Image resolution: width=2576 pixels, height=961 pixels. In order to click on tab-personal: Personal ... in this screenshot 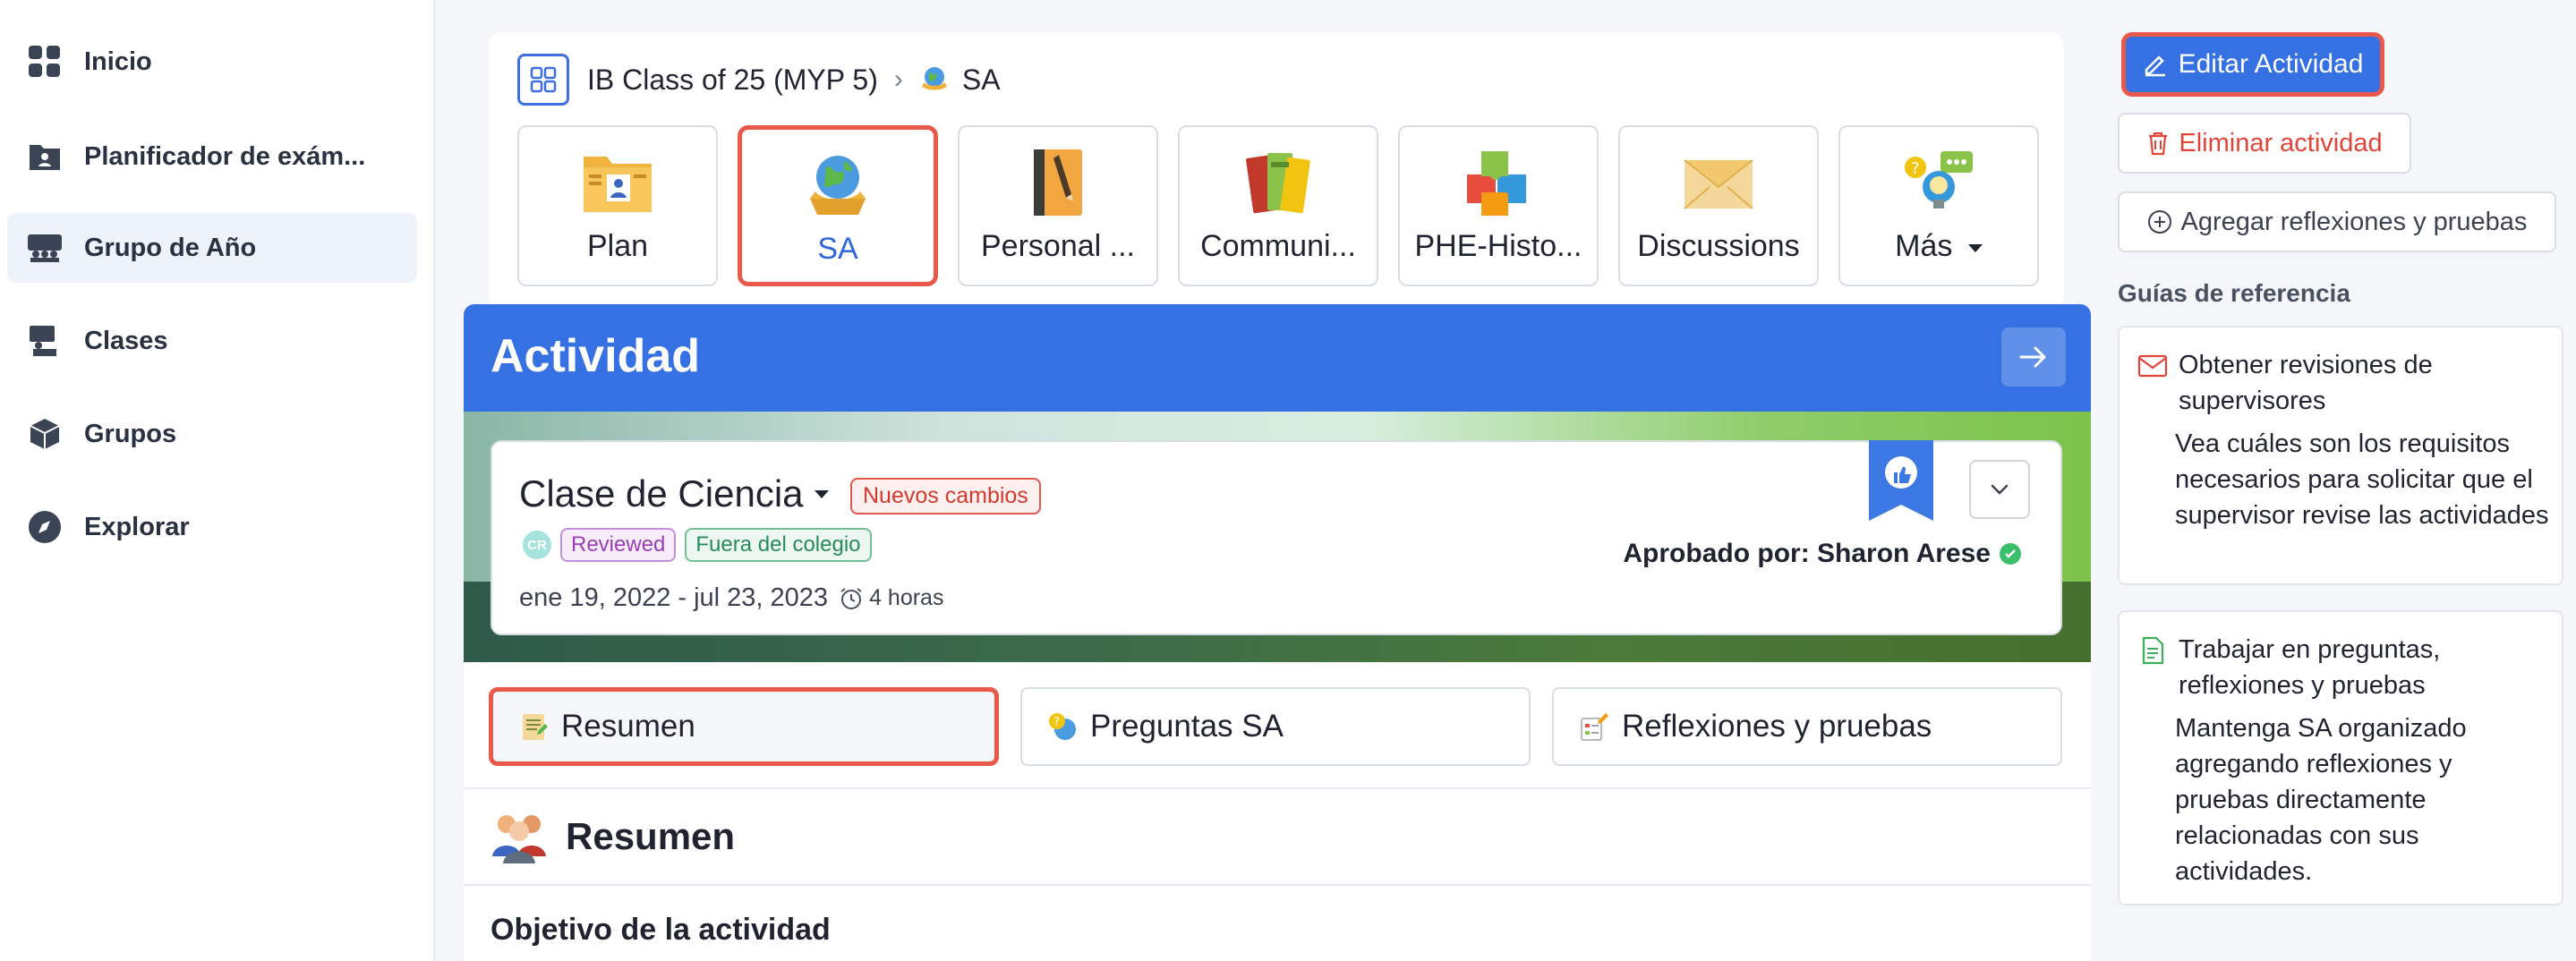, I will do `click(1058, 205)`.